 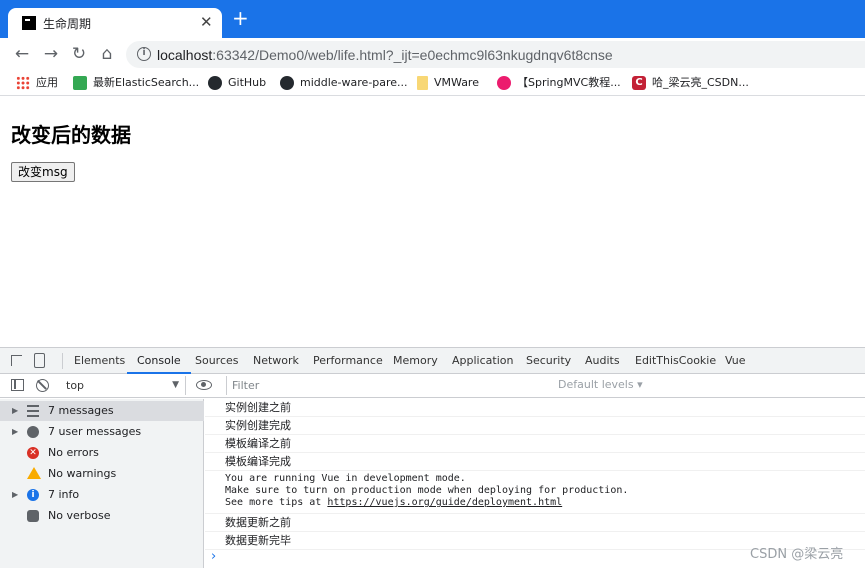 I want to click on change-msg-button: 改变msg, so click(x=43, y=172).